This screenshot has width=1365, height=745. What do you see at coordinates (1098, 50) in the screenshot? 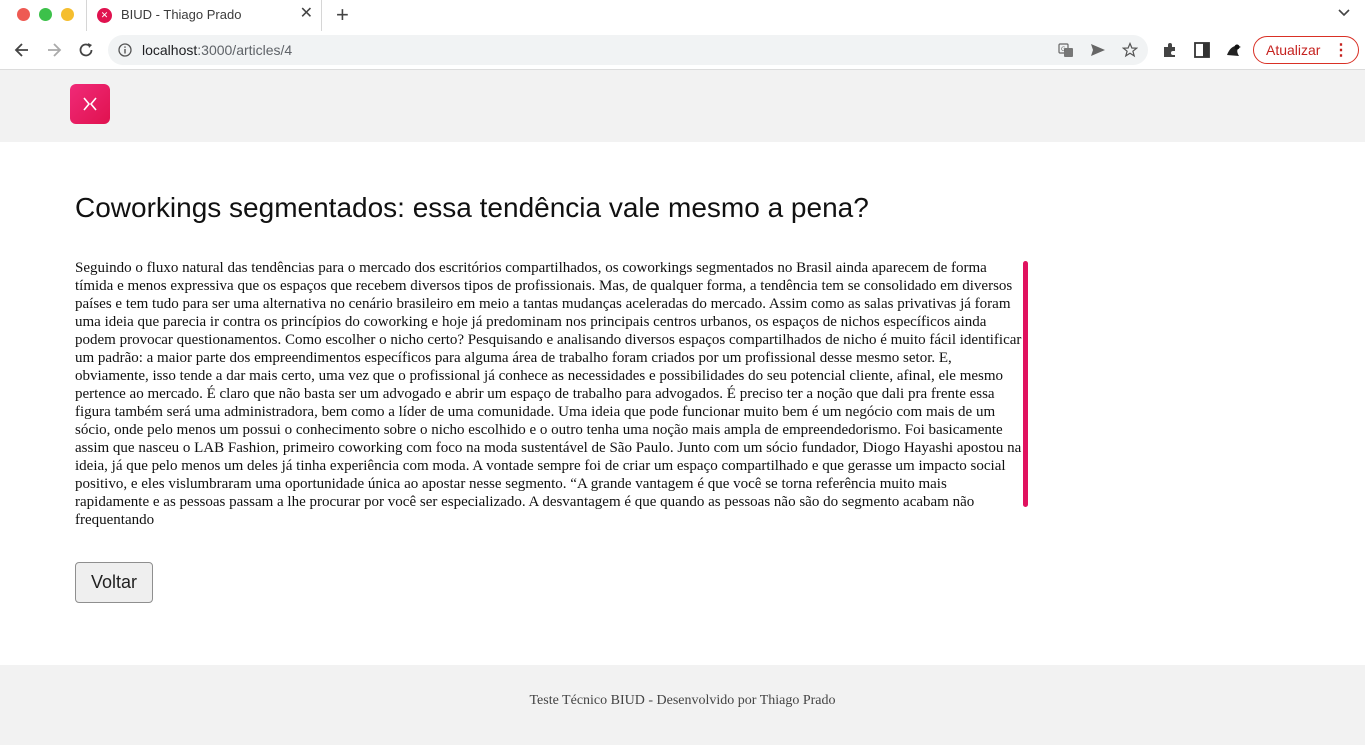
I see `send-icon` at bounding box center [1098, 50].